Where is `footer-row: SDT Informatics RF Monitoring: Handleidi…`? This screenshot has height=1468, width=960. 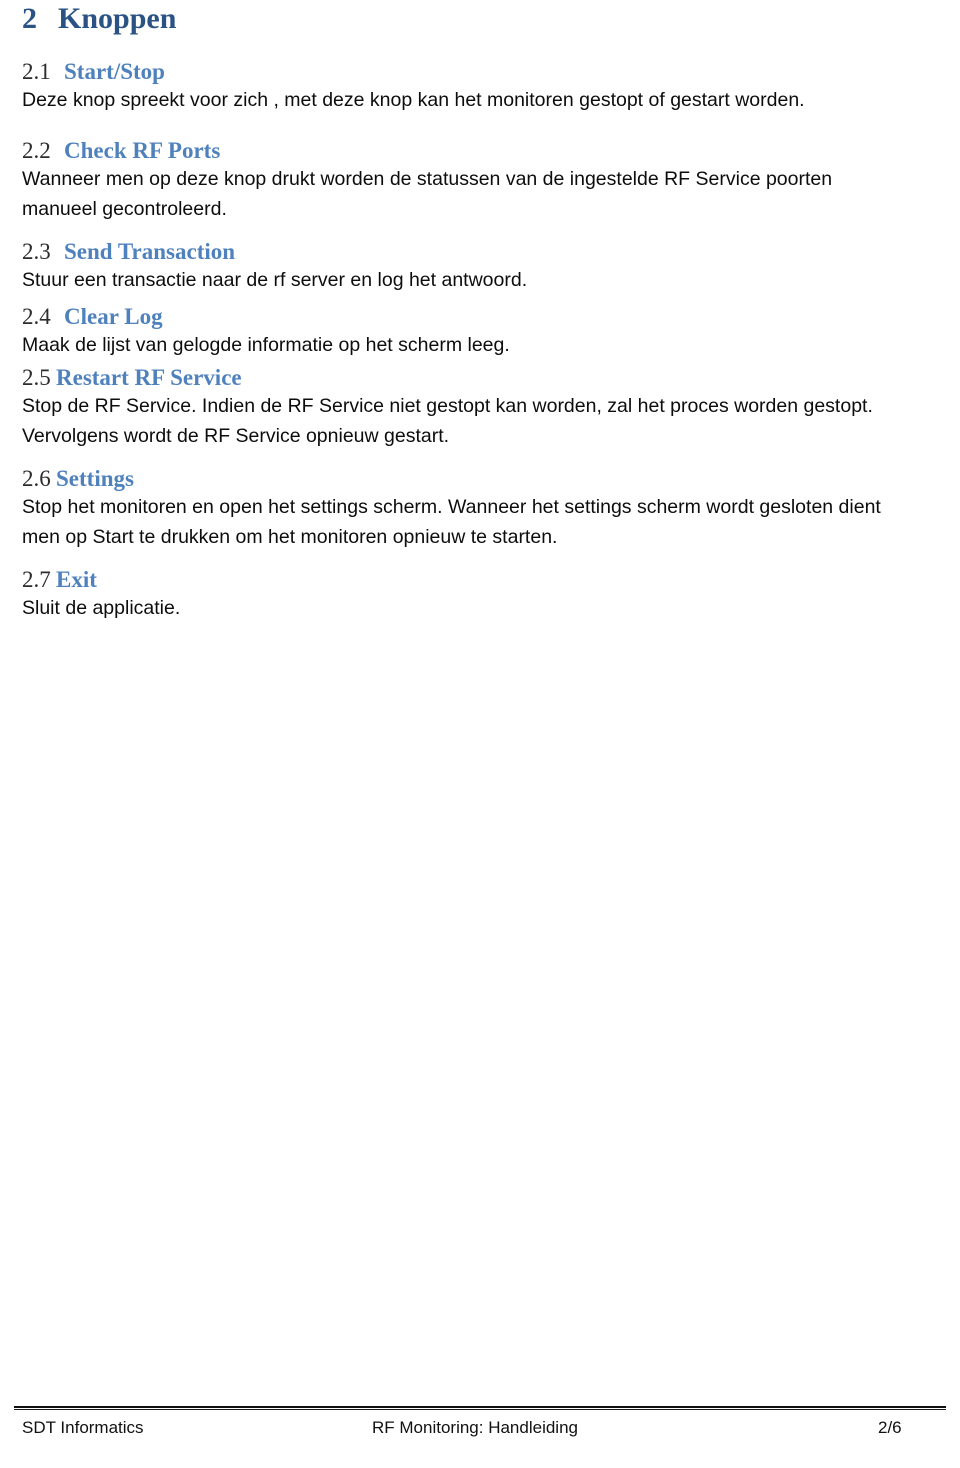 footer-row: SDT Informatics RF Monitoring: Handleidi… is located at coordinates (480, 1431).